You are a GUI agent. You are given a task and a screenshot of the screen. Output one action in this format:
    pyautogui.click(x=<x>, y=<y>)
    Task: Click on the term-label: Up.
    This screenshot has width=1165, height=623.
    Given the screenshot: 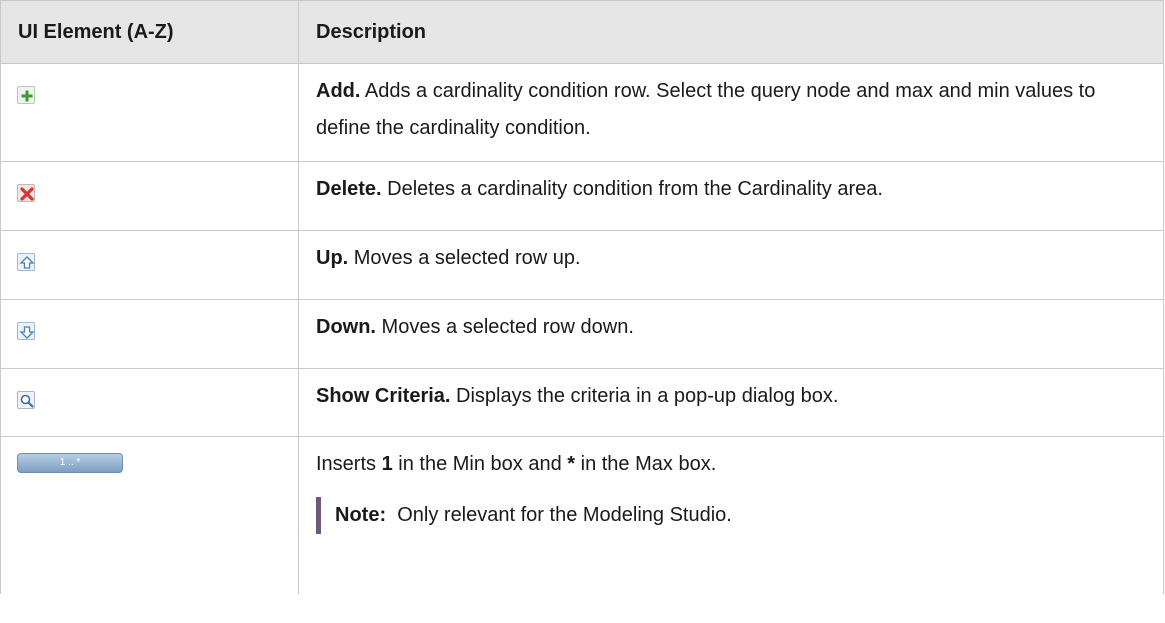 What is the action you would take?
    pyautogui.click(x=332, y=258)
    